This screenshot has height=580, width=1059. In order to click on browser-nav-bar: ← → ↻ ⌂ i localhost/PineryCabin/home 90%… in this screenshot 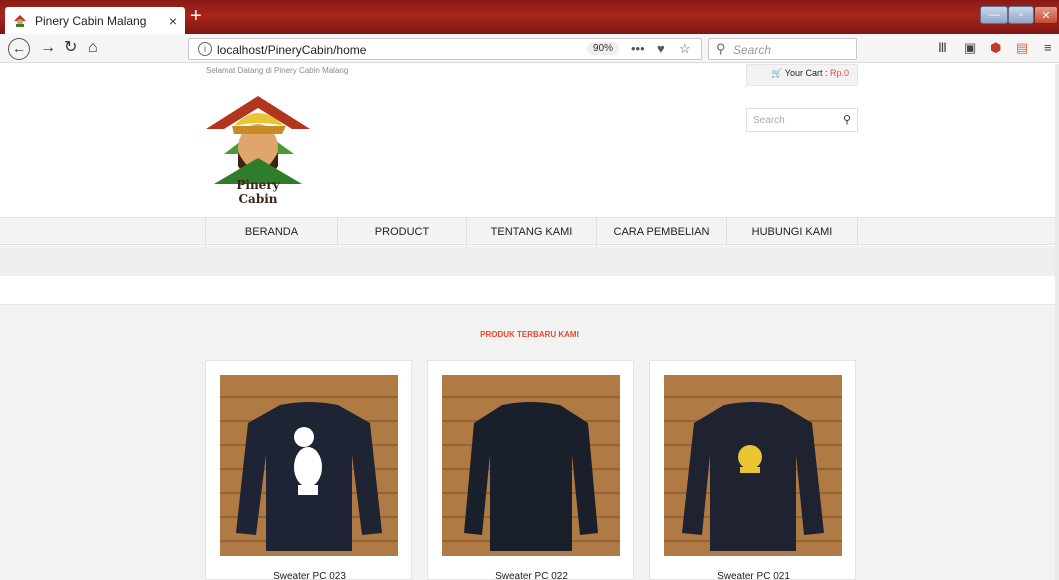, I will do `click(529, 48)`.